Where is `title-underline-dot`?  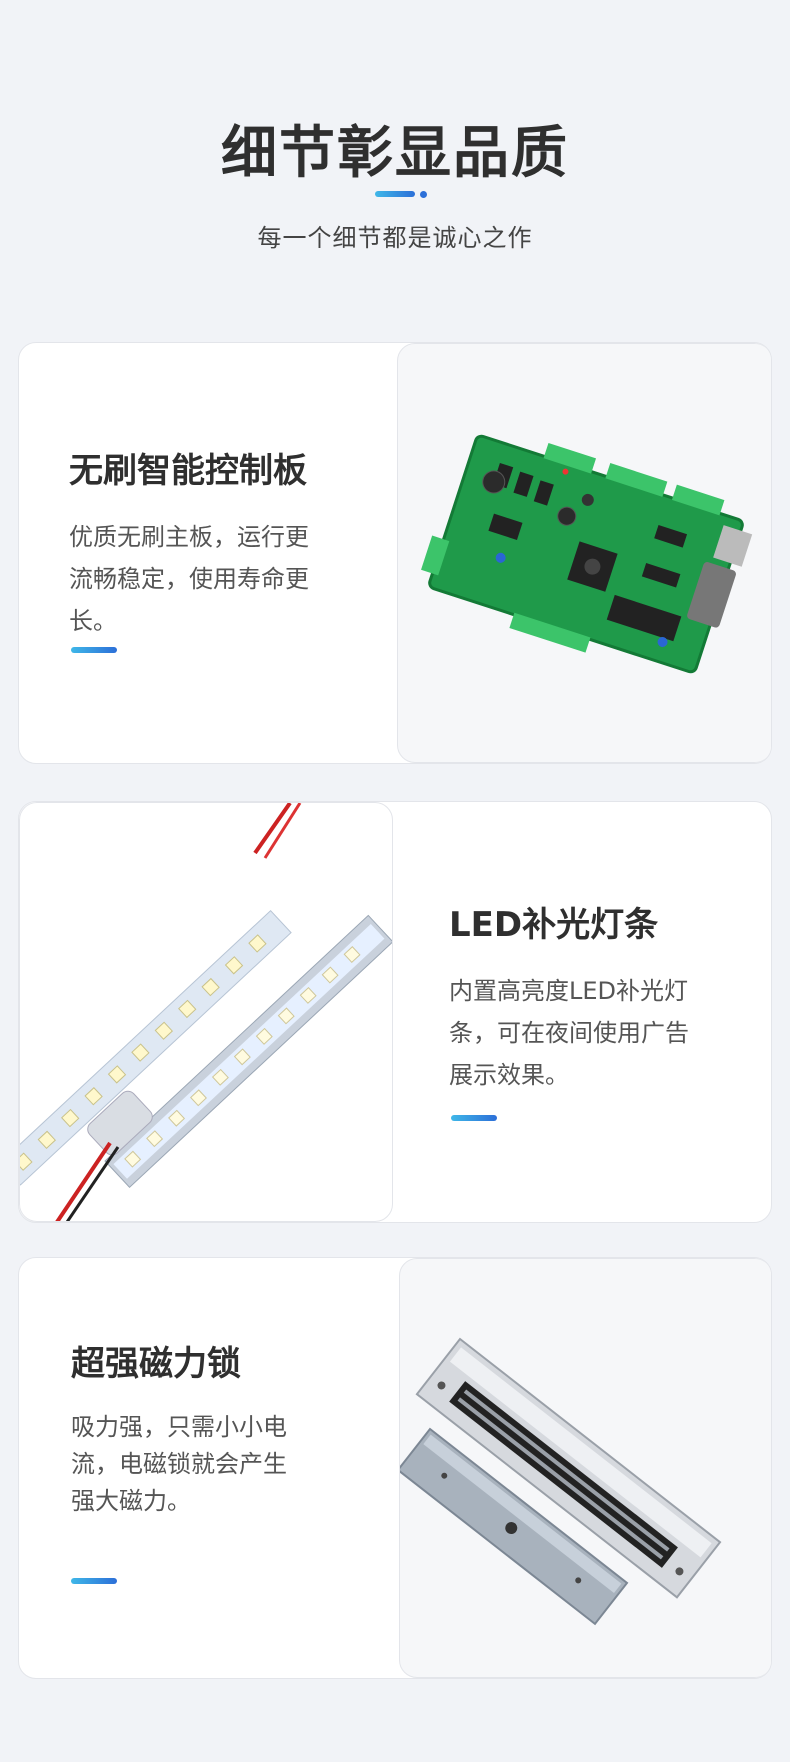
title-underline-dot is located at coordinates (423, 194).